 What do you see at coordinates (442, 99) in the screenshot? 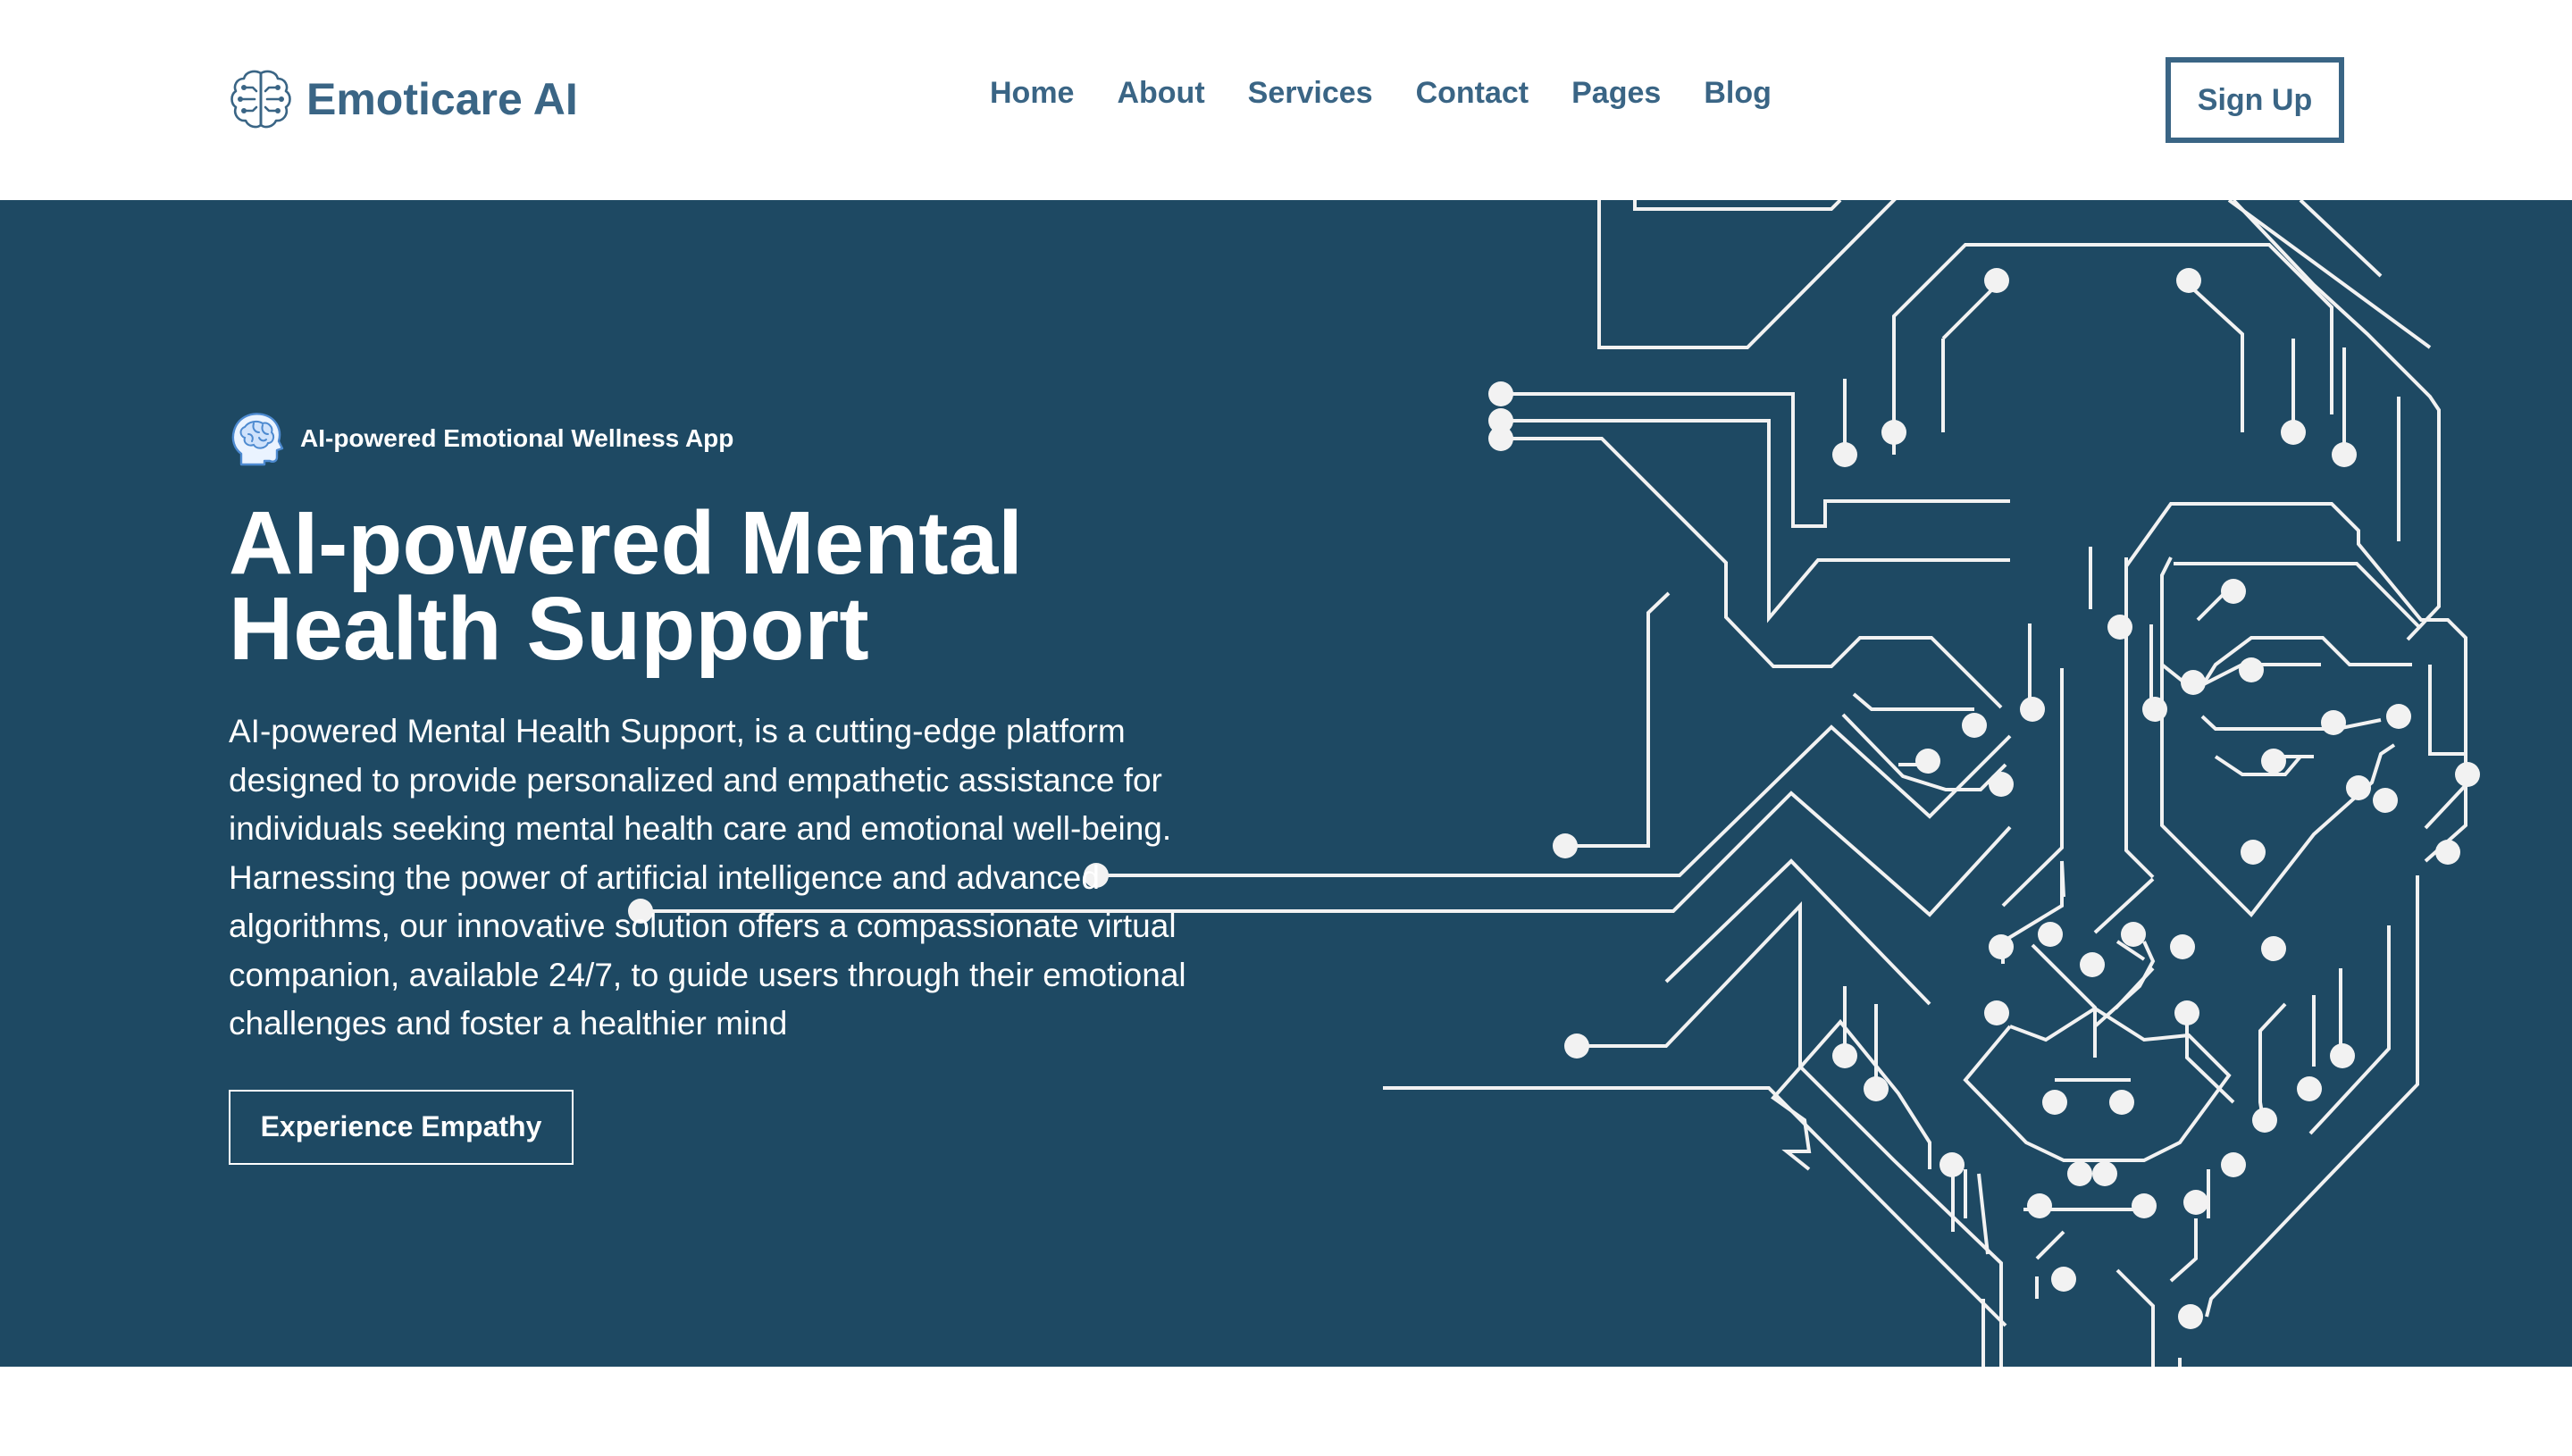
I see `brand-name: Emoticare AI` at bounding box center [442, 99].